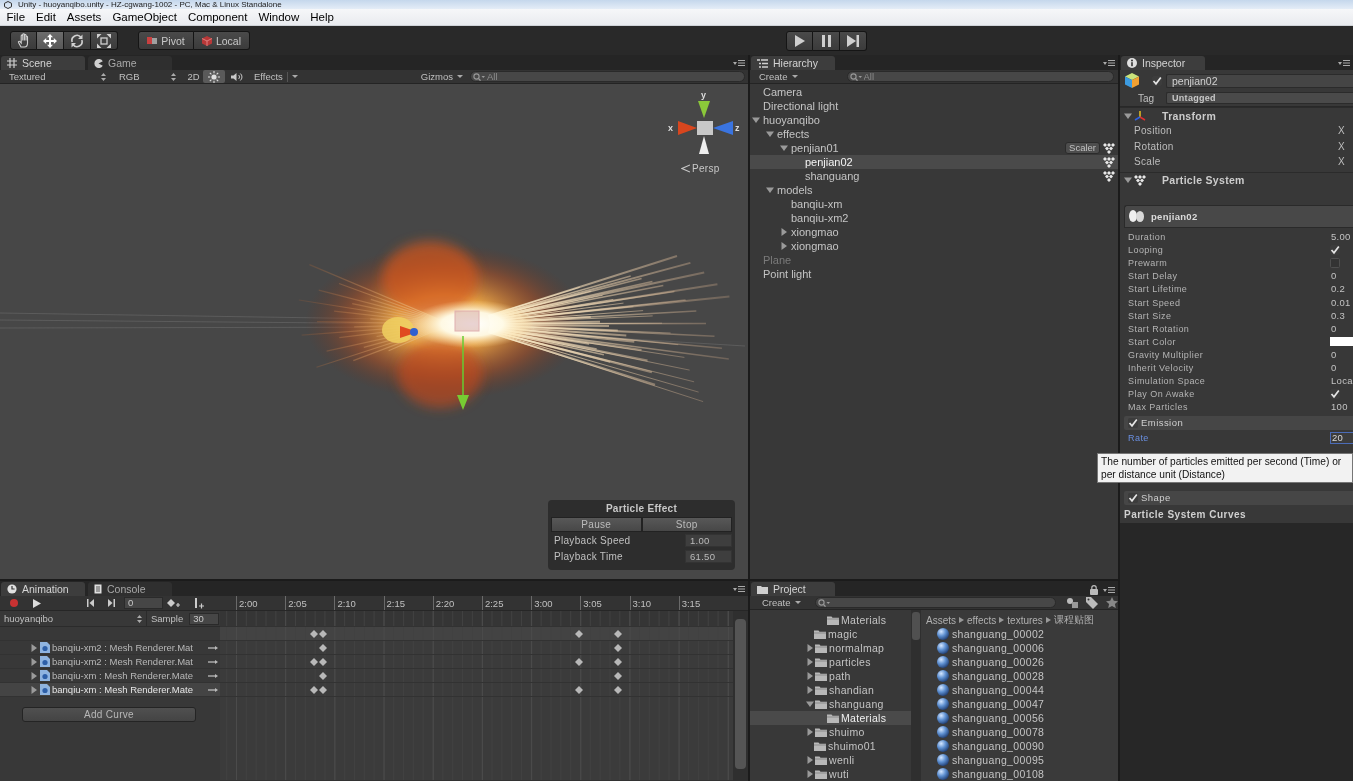 The image size is (1353, 781). I want to click on hierarchy-item: penjian01 Scaler, so click(934, 148).